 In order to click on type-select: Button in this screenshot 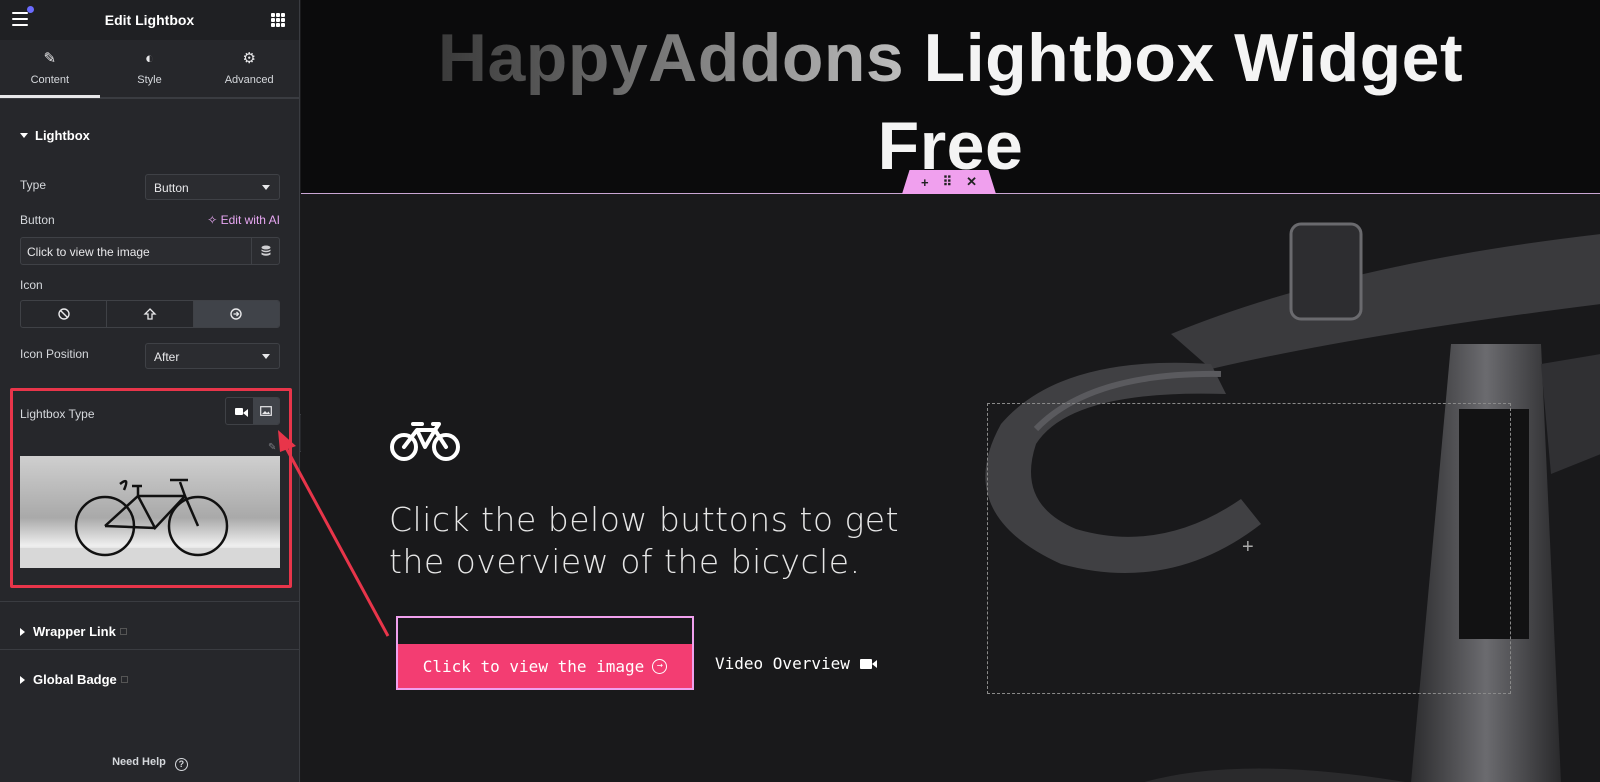, I will do `click(212, 187)`.